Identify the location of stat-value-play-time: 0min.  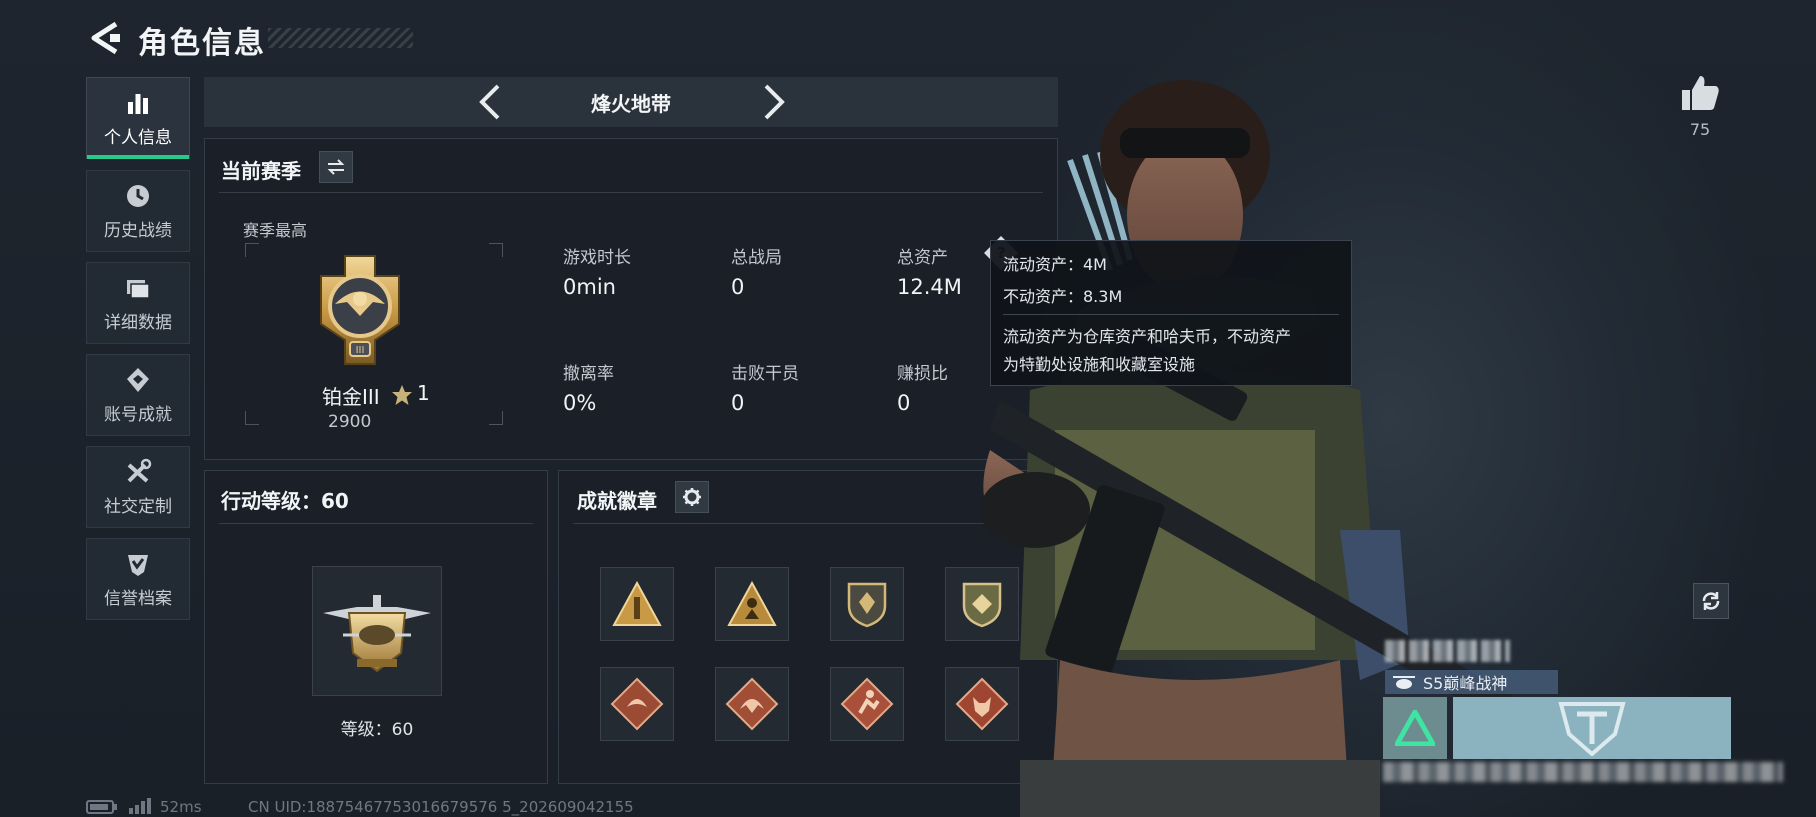
(589, 287).